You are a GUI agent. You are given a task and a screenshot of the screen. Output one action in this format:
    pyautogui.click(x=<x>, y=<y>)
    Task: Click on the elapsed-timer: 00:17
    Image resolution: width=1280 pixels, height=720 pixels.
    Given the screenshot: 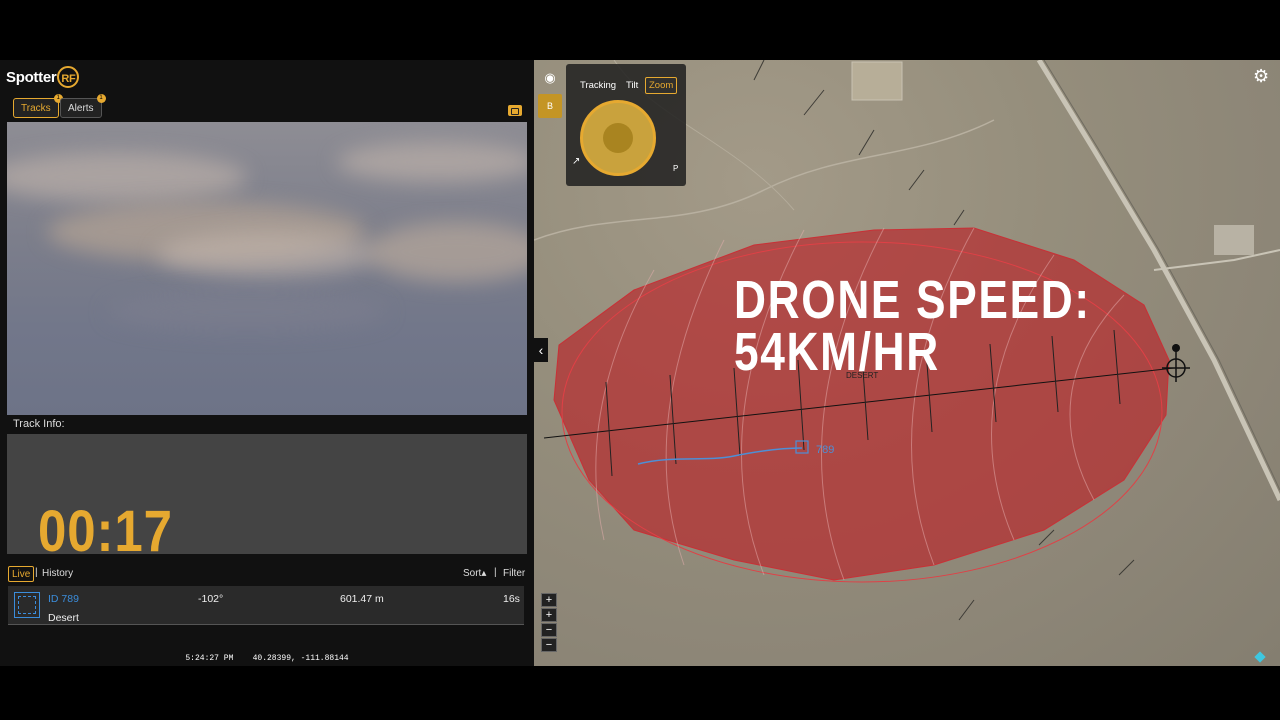 What is the action you would take?
    pyautogui.click(x=105, y=531)
    